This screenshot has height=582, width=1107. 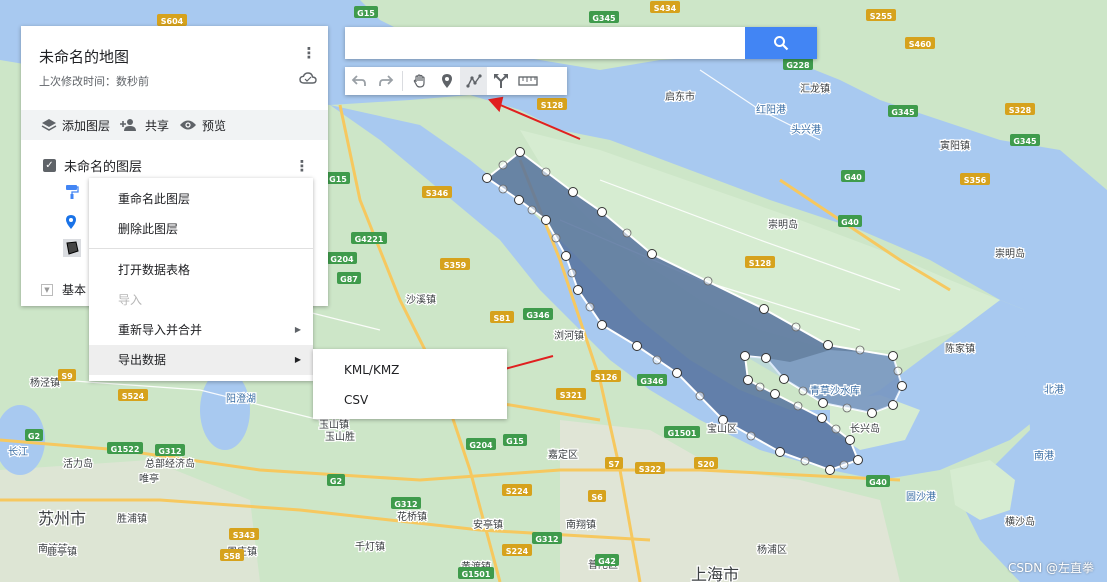 What do you see at coordinates (771, 109) in the screenshot?
I see `town-label: 红阳港` at bounding box center [771, 109].